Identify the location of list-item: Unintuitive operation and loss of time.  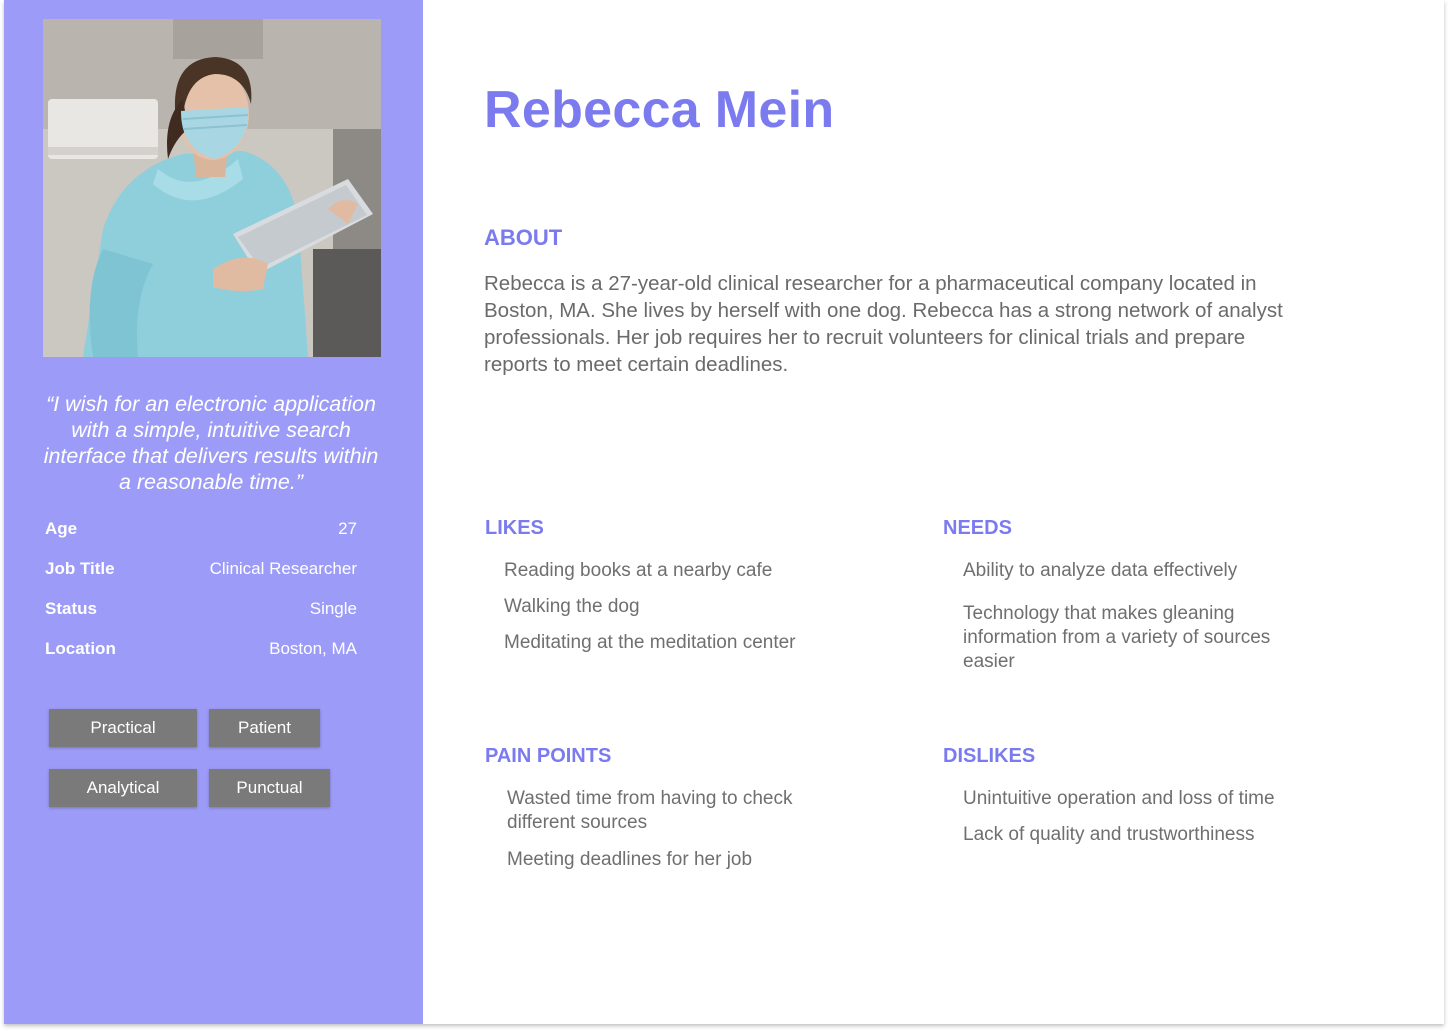
(1119, 798).